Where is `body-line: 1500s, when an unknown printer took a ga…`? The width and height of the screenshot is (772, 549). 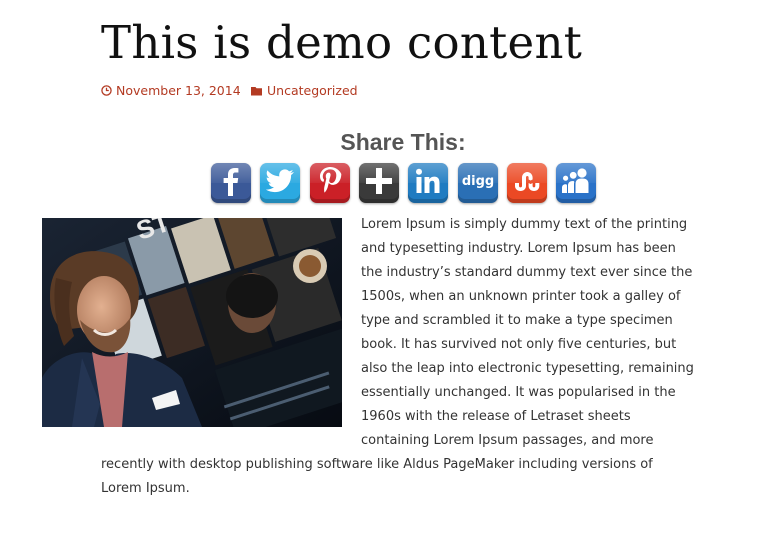 body-line: 1500s, when an unknown printer took a ga… is located at coordinates (521, 296).